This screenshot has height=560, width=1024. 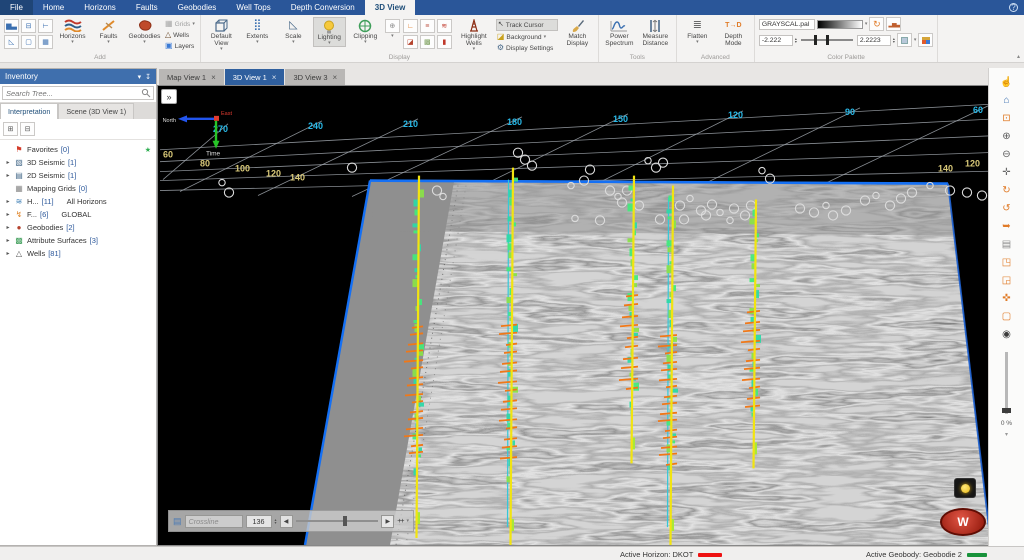 I want to click on panel-expander-button: », so click(x=169, y=96).